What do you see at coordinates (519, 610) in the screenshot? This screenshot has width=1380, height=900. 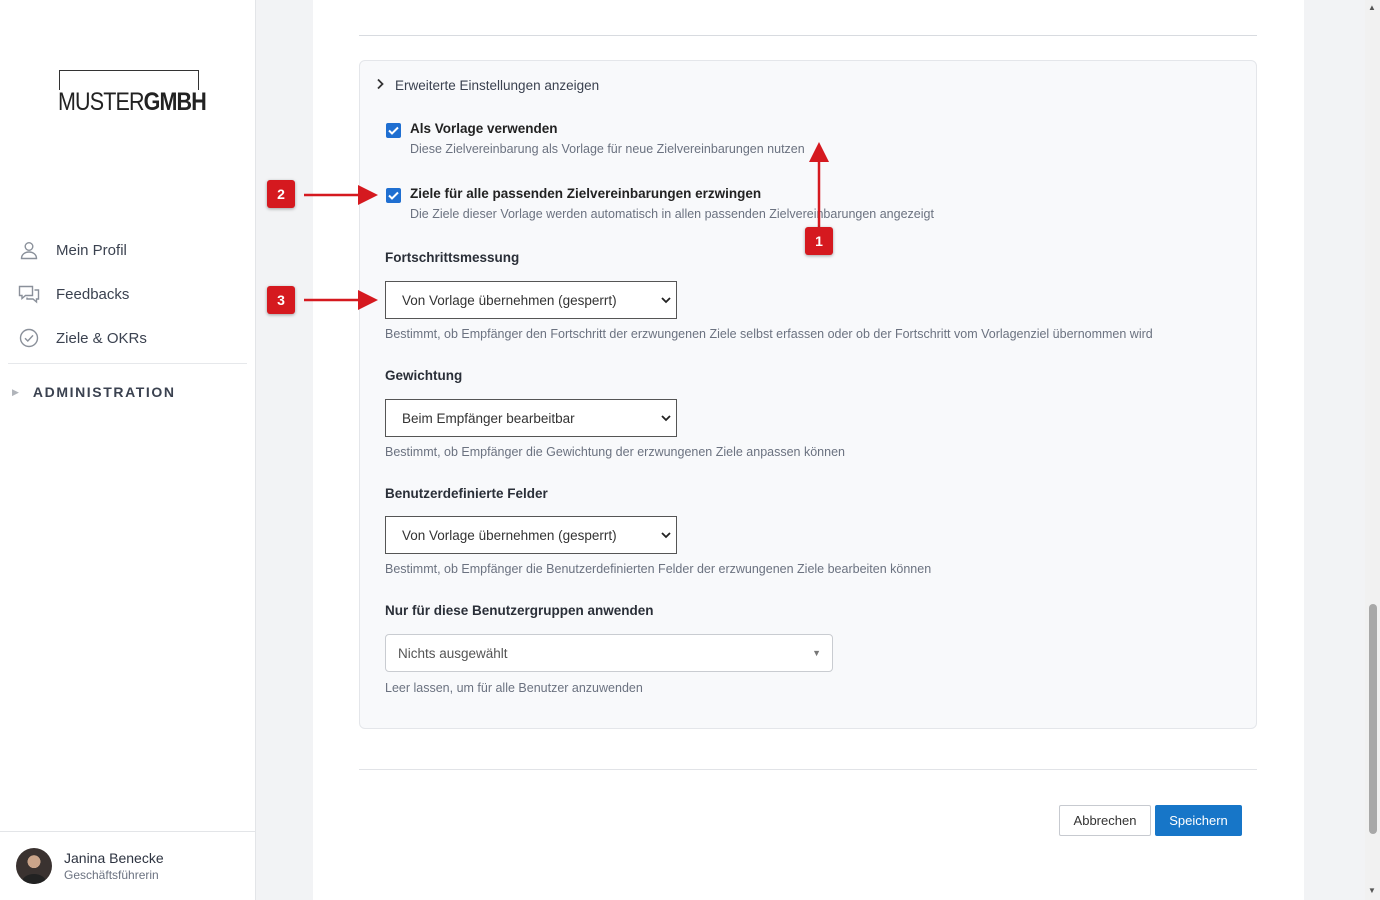 I see `user-groups-label: Nur für diese Benutzergruppen anwenden` at bounding box center [519, 610].